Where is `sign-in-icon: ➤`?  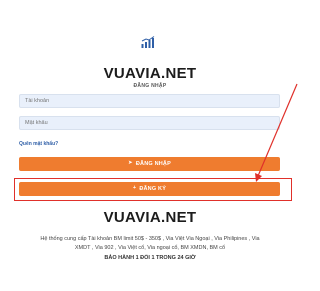 sign-in-icon: ➤ is located at coordinates (130, 163).